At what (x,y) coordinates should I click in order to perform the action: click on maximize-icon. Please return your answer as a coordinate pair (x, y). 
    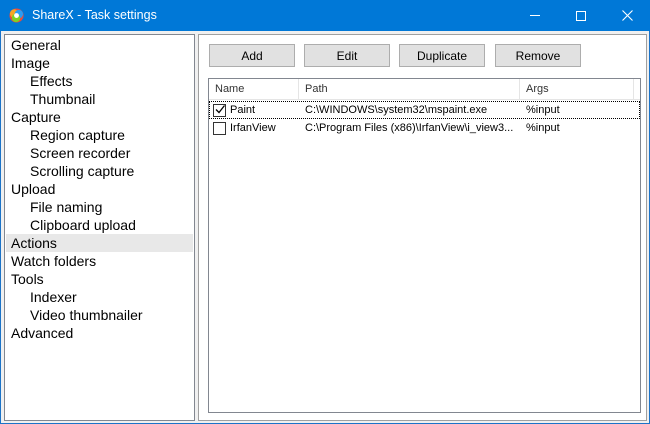
    Looking at the image, I should click on (581, 15).